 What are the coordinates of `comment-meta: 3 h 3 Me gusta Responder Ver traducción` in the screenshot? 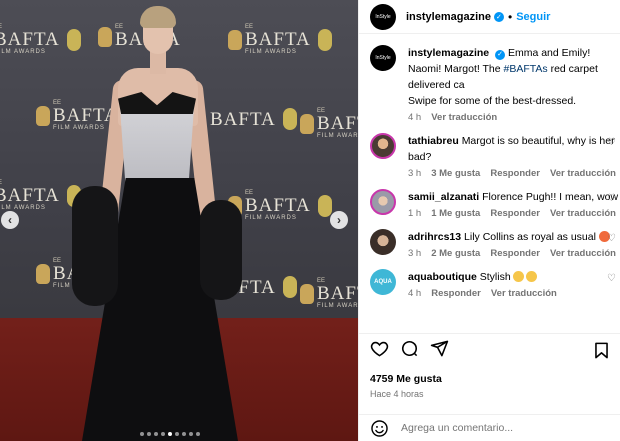 It's located at (512, 173).